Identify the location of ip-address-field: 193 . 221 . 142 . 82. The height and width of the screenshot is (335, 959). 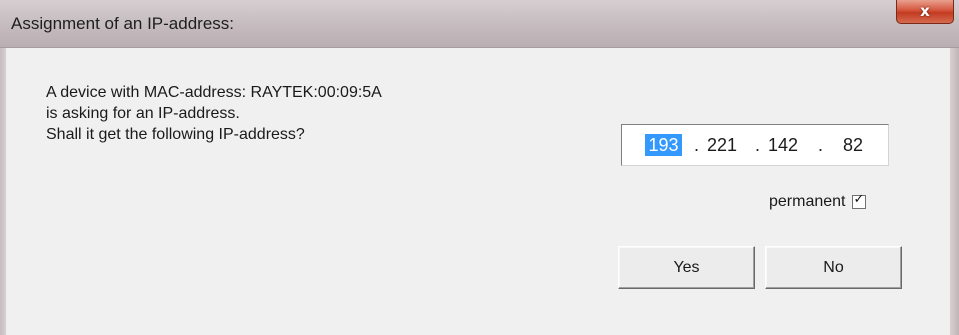
(755, 145).